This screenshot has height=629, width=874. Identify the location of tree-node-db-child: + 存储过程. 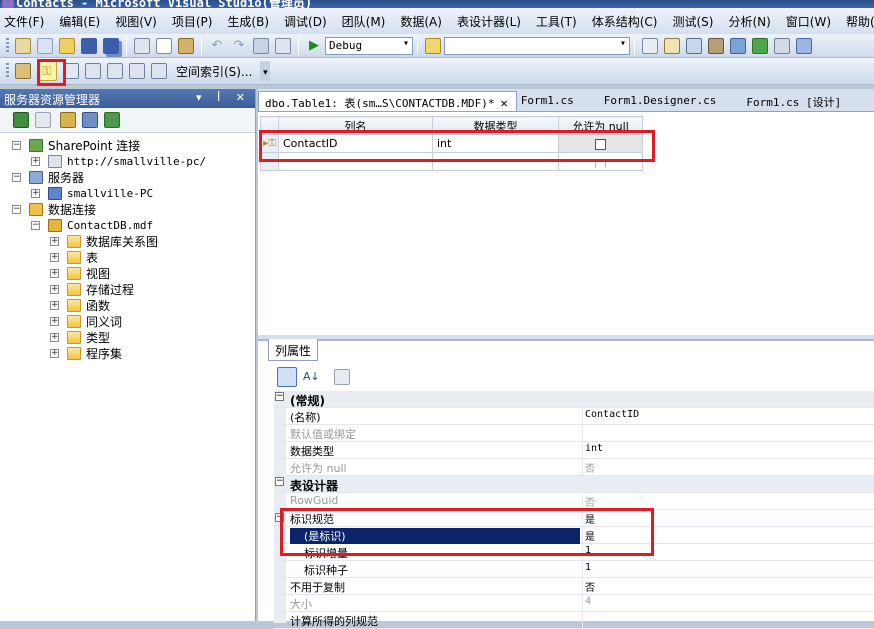
(92, 289).